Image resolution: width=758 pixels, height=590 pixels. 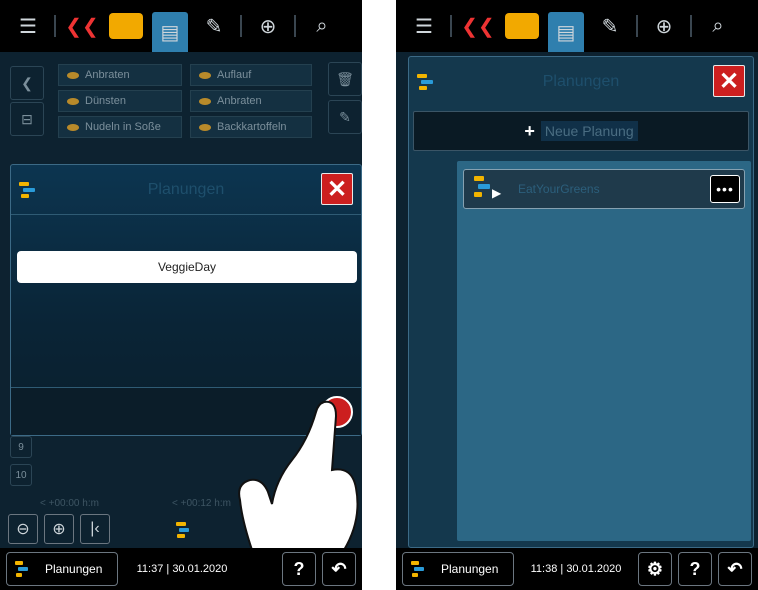 I want to click on planning-play-icon, so click(x=187, y=529).